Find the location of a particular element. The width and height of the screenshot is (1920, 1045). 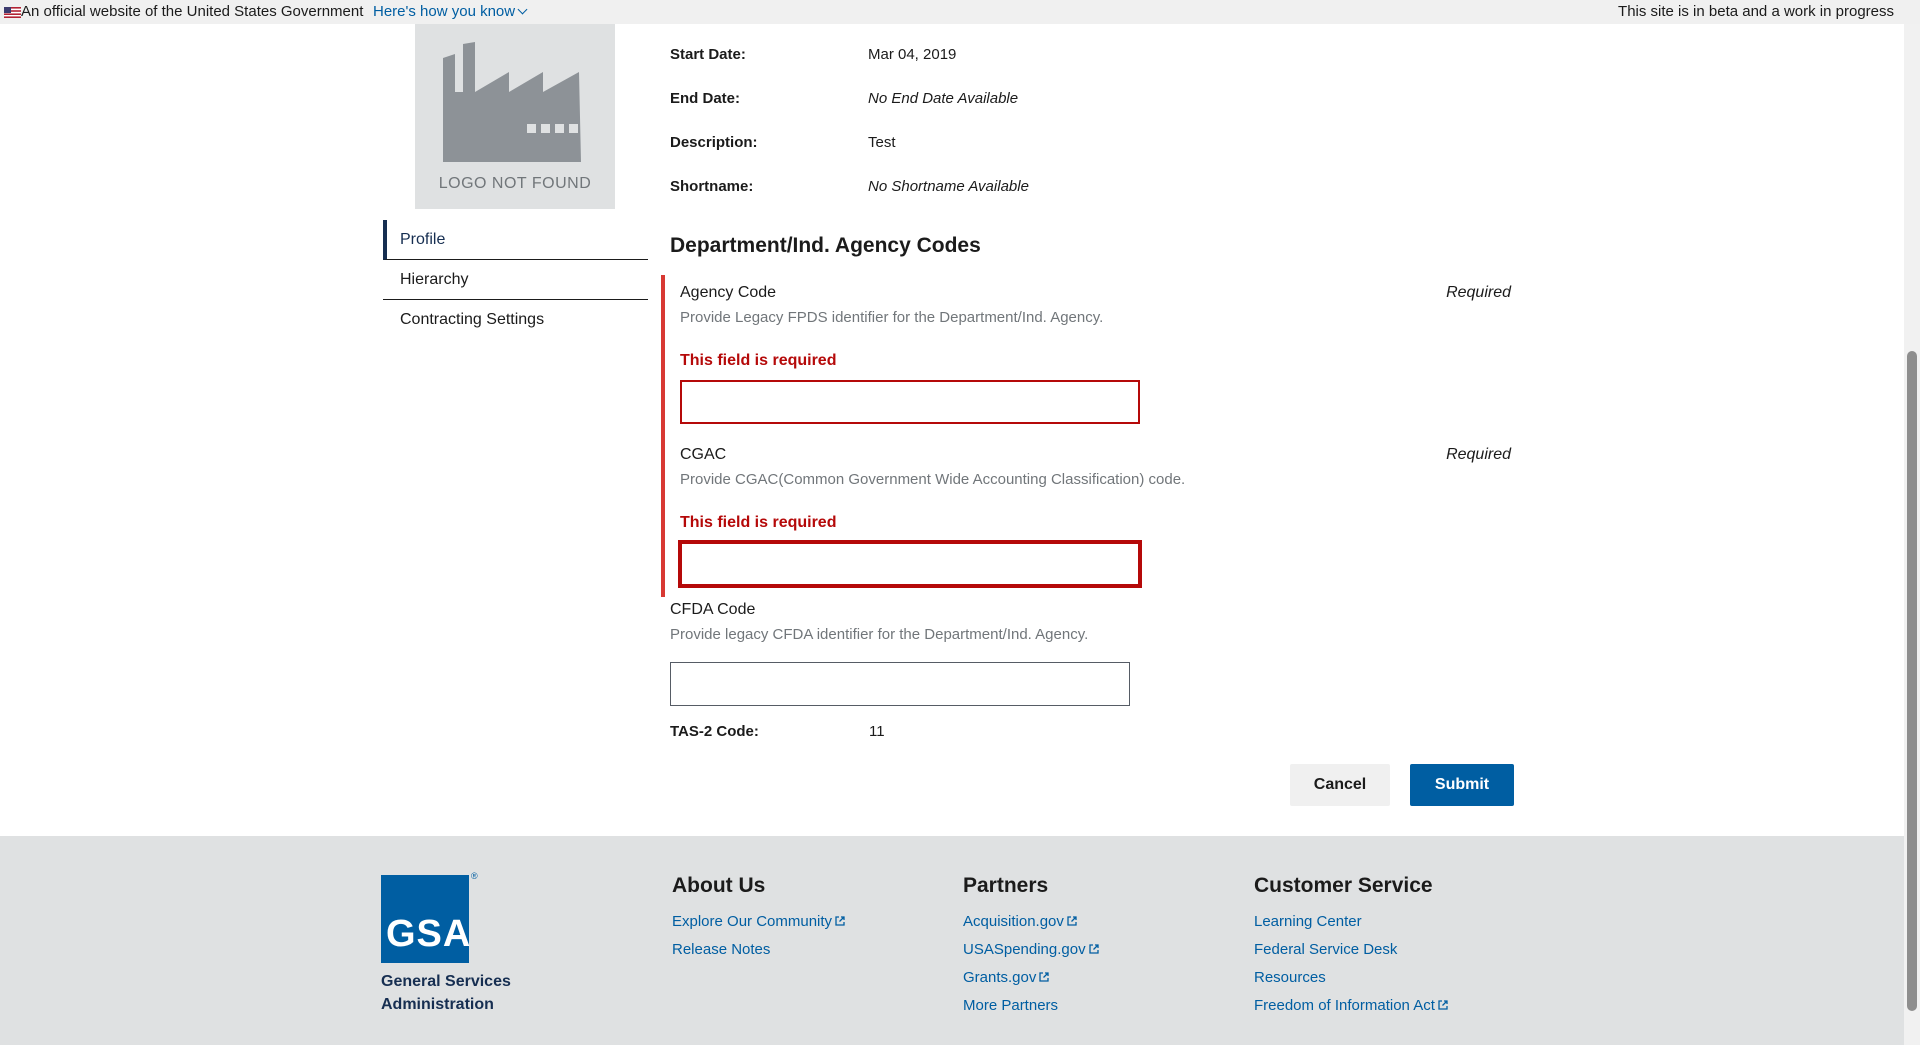

footer-link-federal-service-desk: Federal Service Desk is located at coordinates (1351, 950).